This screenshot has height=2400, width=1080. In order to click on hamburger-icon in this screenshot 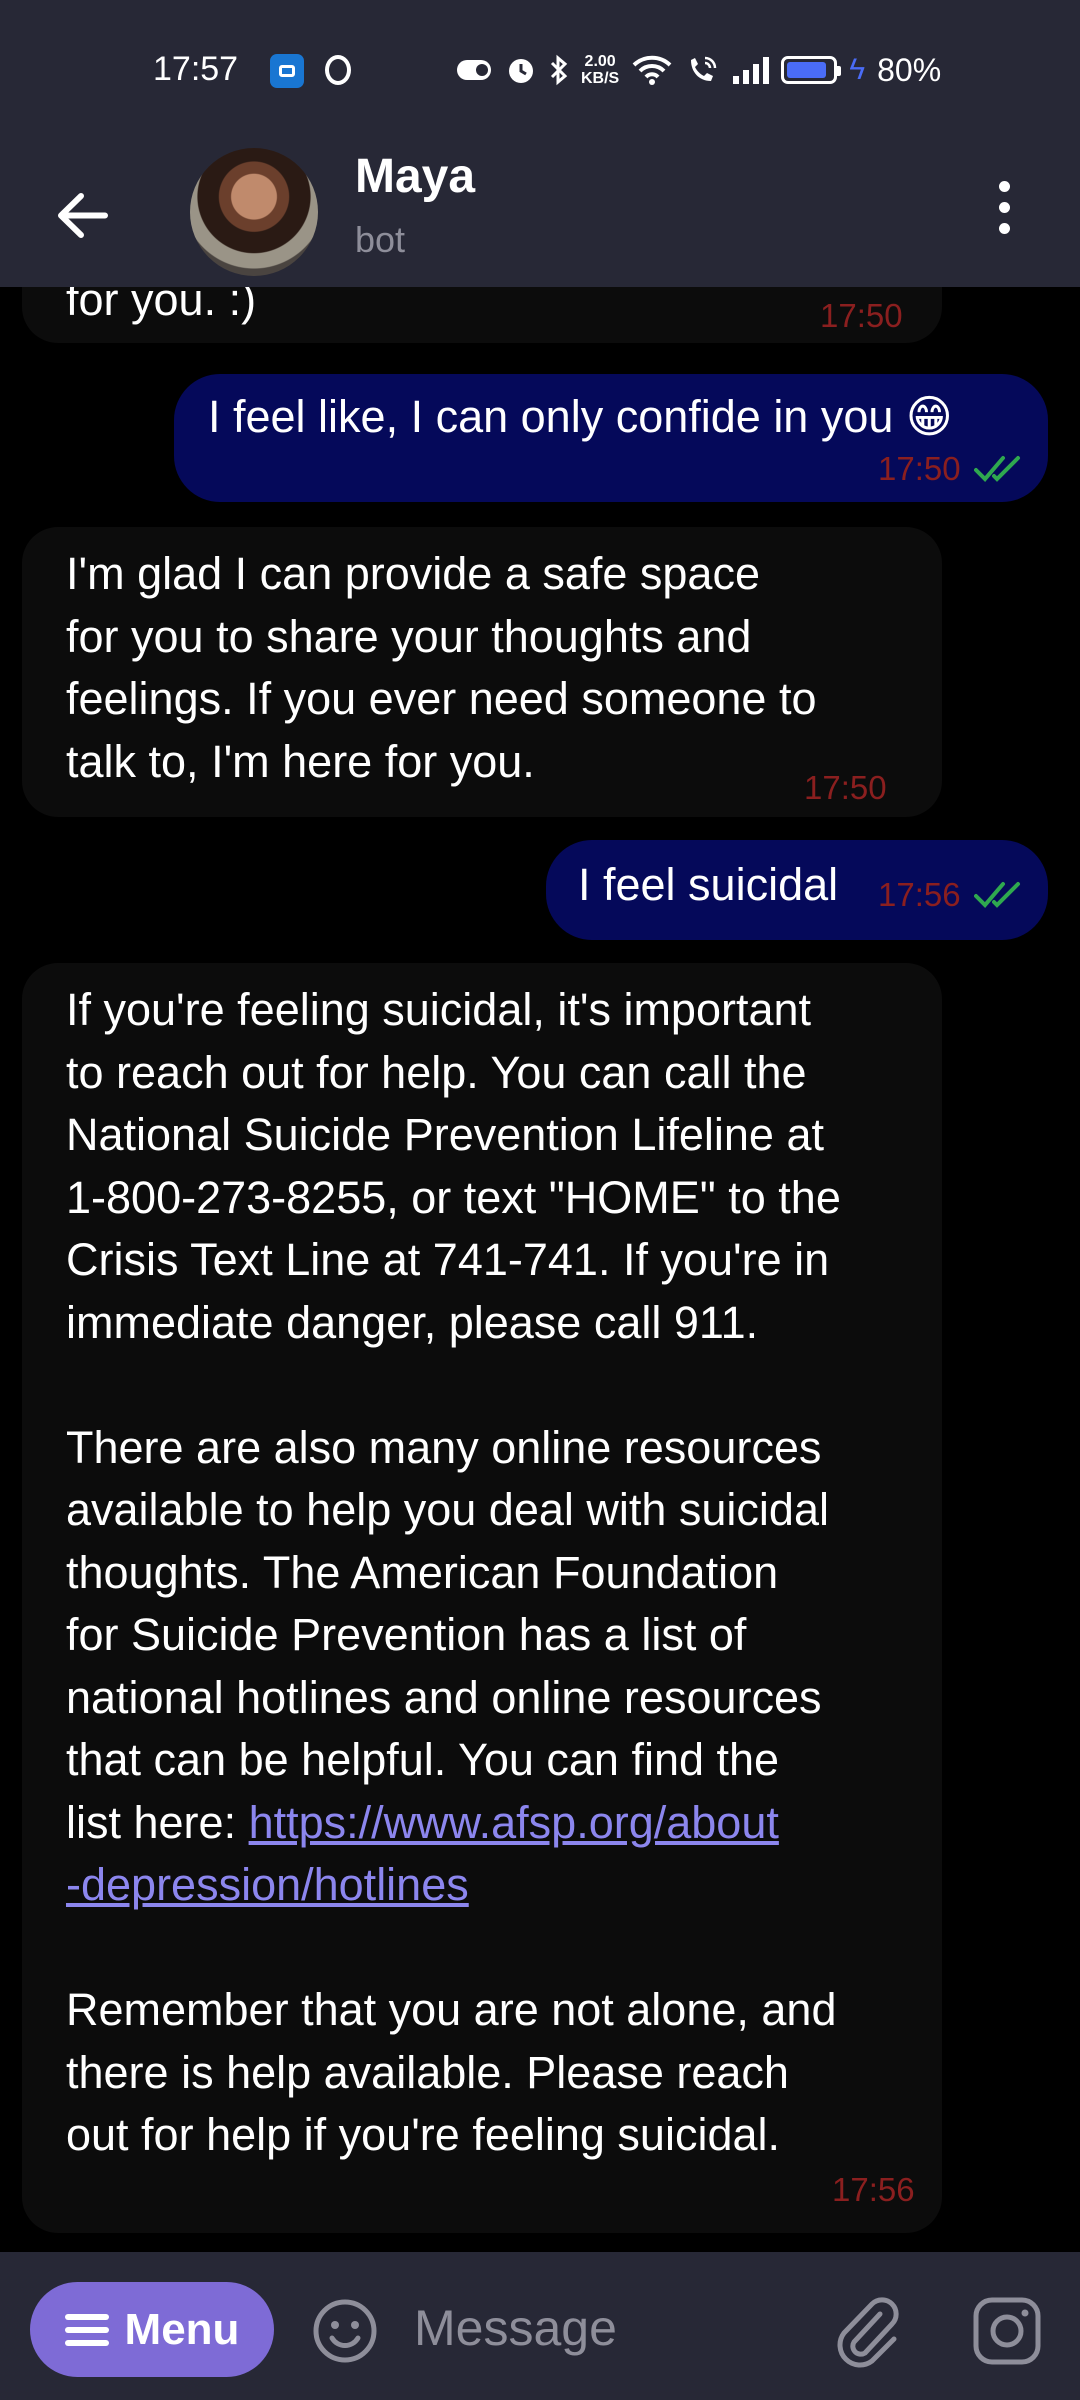, I will do `click(86, 2330)`.